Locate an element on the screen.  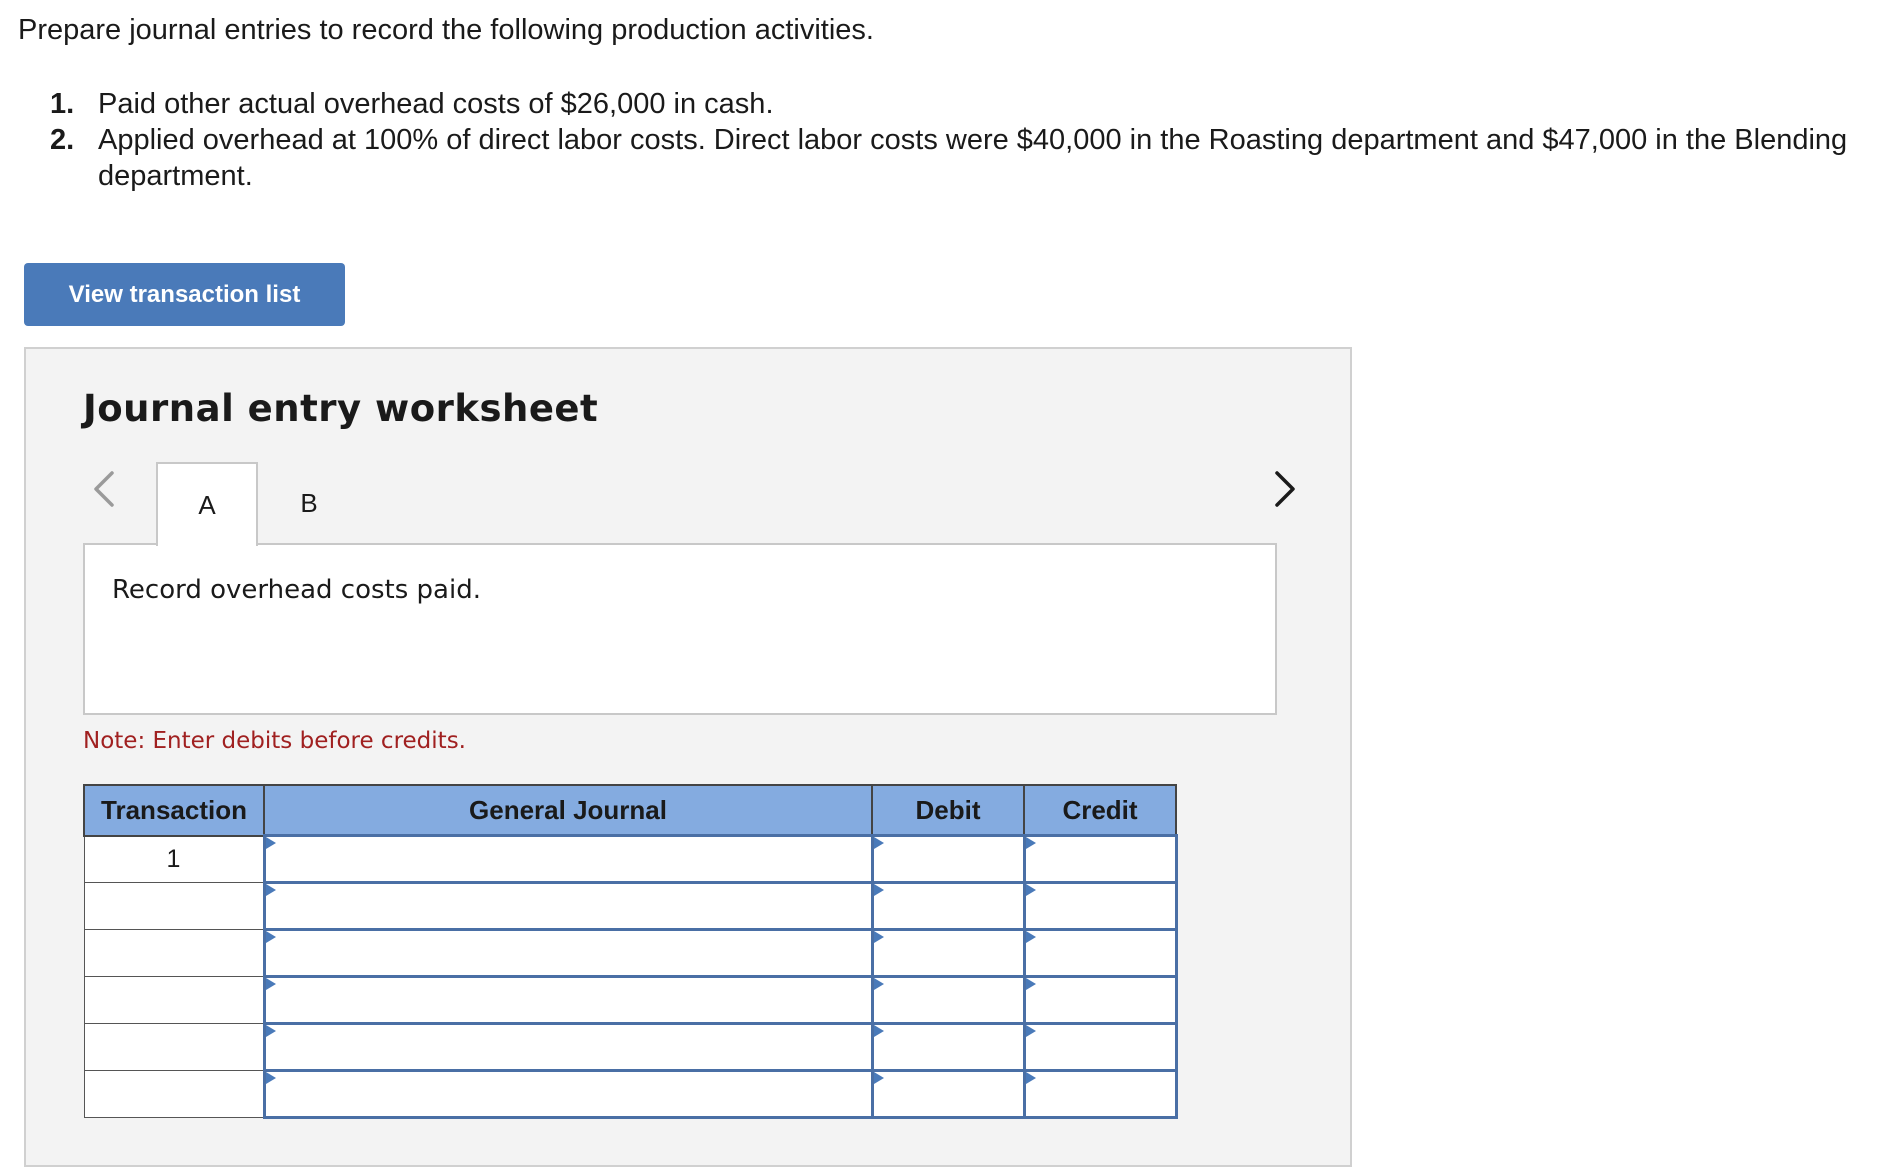
journal-header-row: Transaction General Journal Debit Credit is located at coordinates (630, 810).